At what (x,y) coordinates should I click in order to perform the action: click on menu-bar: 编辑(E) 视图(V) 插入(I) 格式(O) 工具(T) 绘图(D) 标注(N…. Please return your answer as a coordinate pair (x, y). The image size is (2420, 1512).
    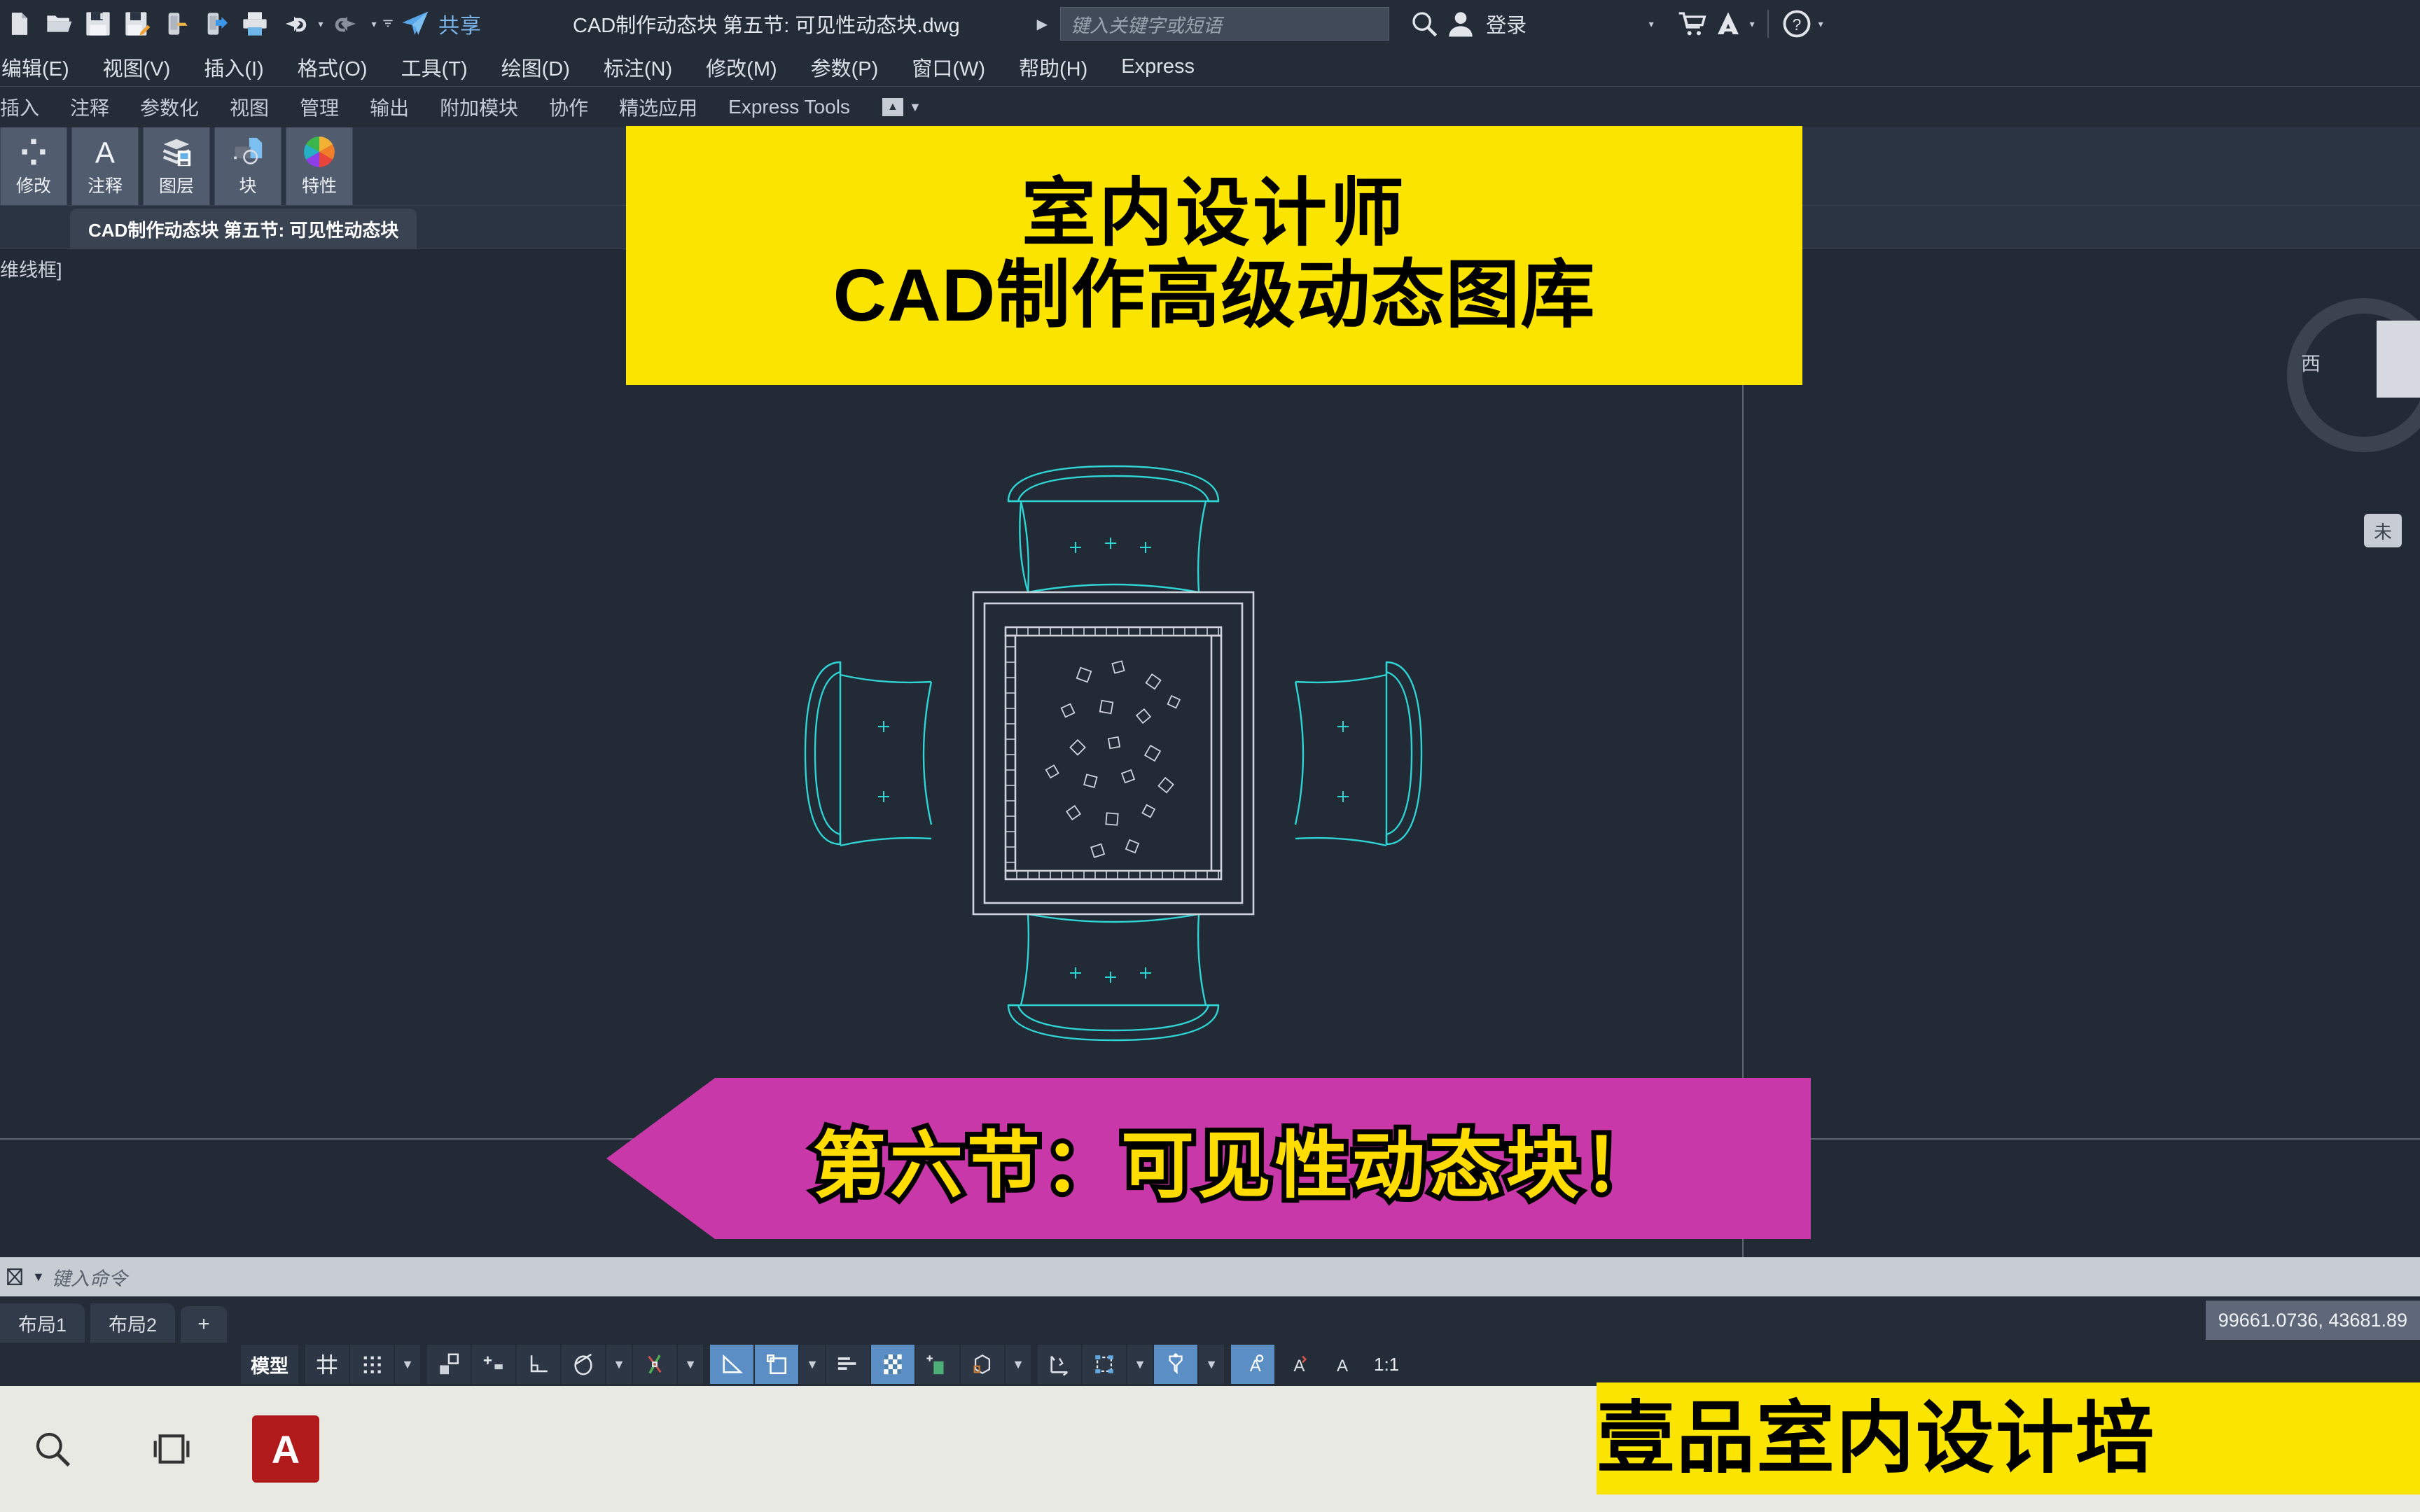
    Looking at the image, I should click on (1210, 67).